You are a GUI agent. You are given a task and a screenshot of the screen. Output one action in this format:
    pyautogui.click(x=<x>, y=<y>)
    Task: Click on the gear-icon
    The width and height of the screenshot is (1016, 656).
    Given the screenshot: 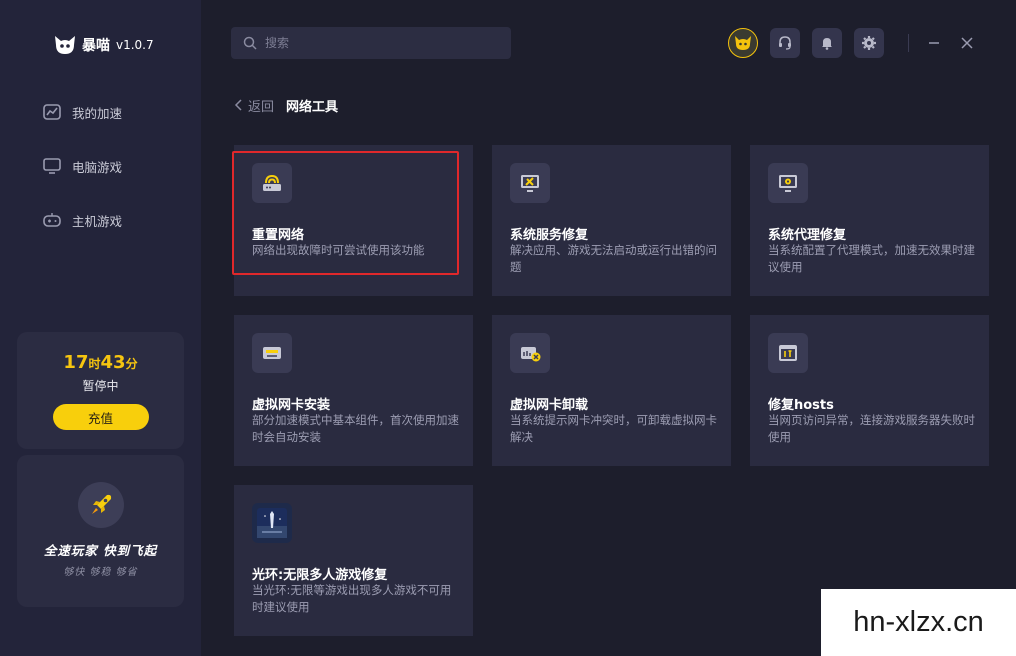 What is the action you would take?
    pyautogui.click(x=869, y=43)
    